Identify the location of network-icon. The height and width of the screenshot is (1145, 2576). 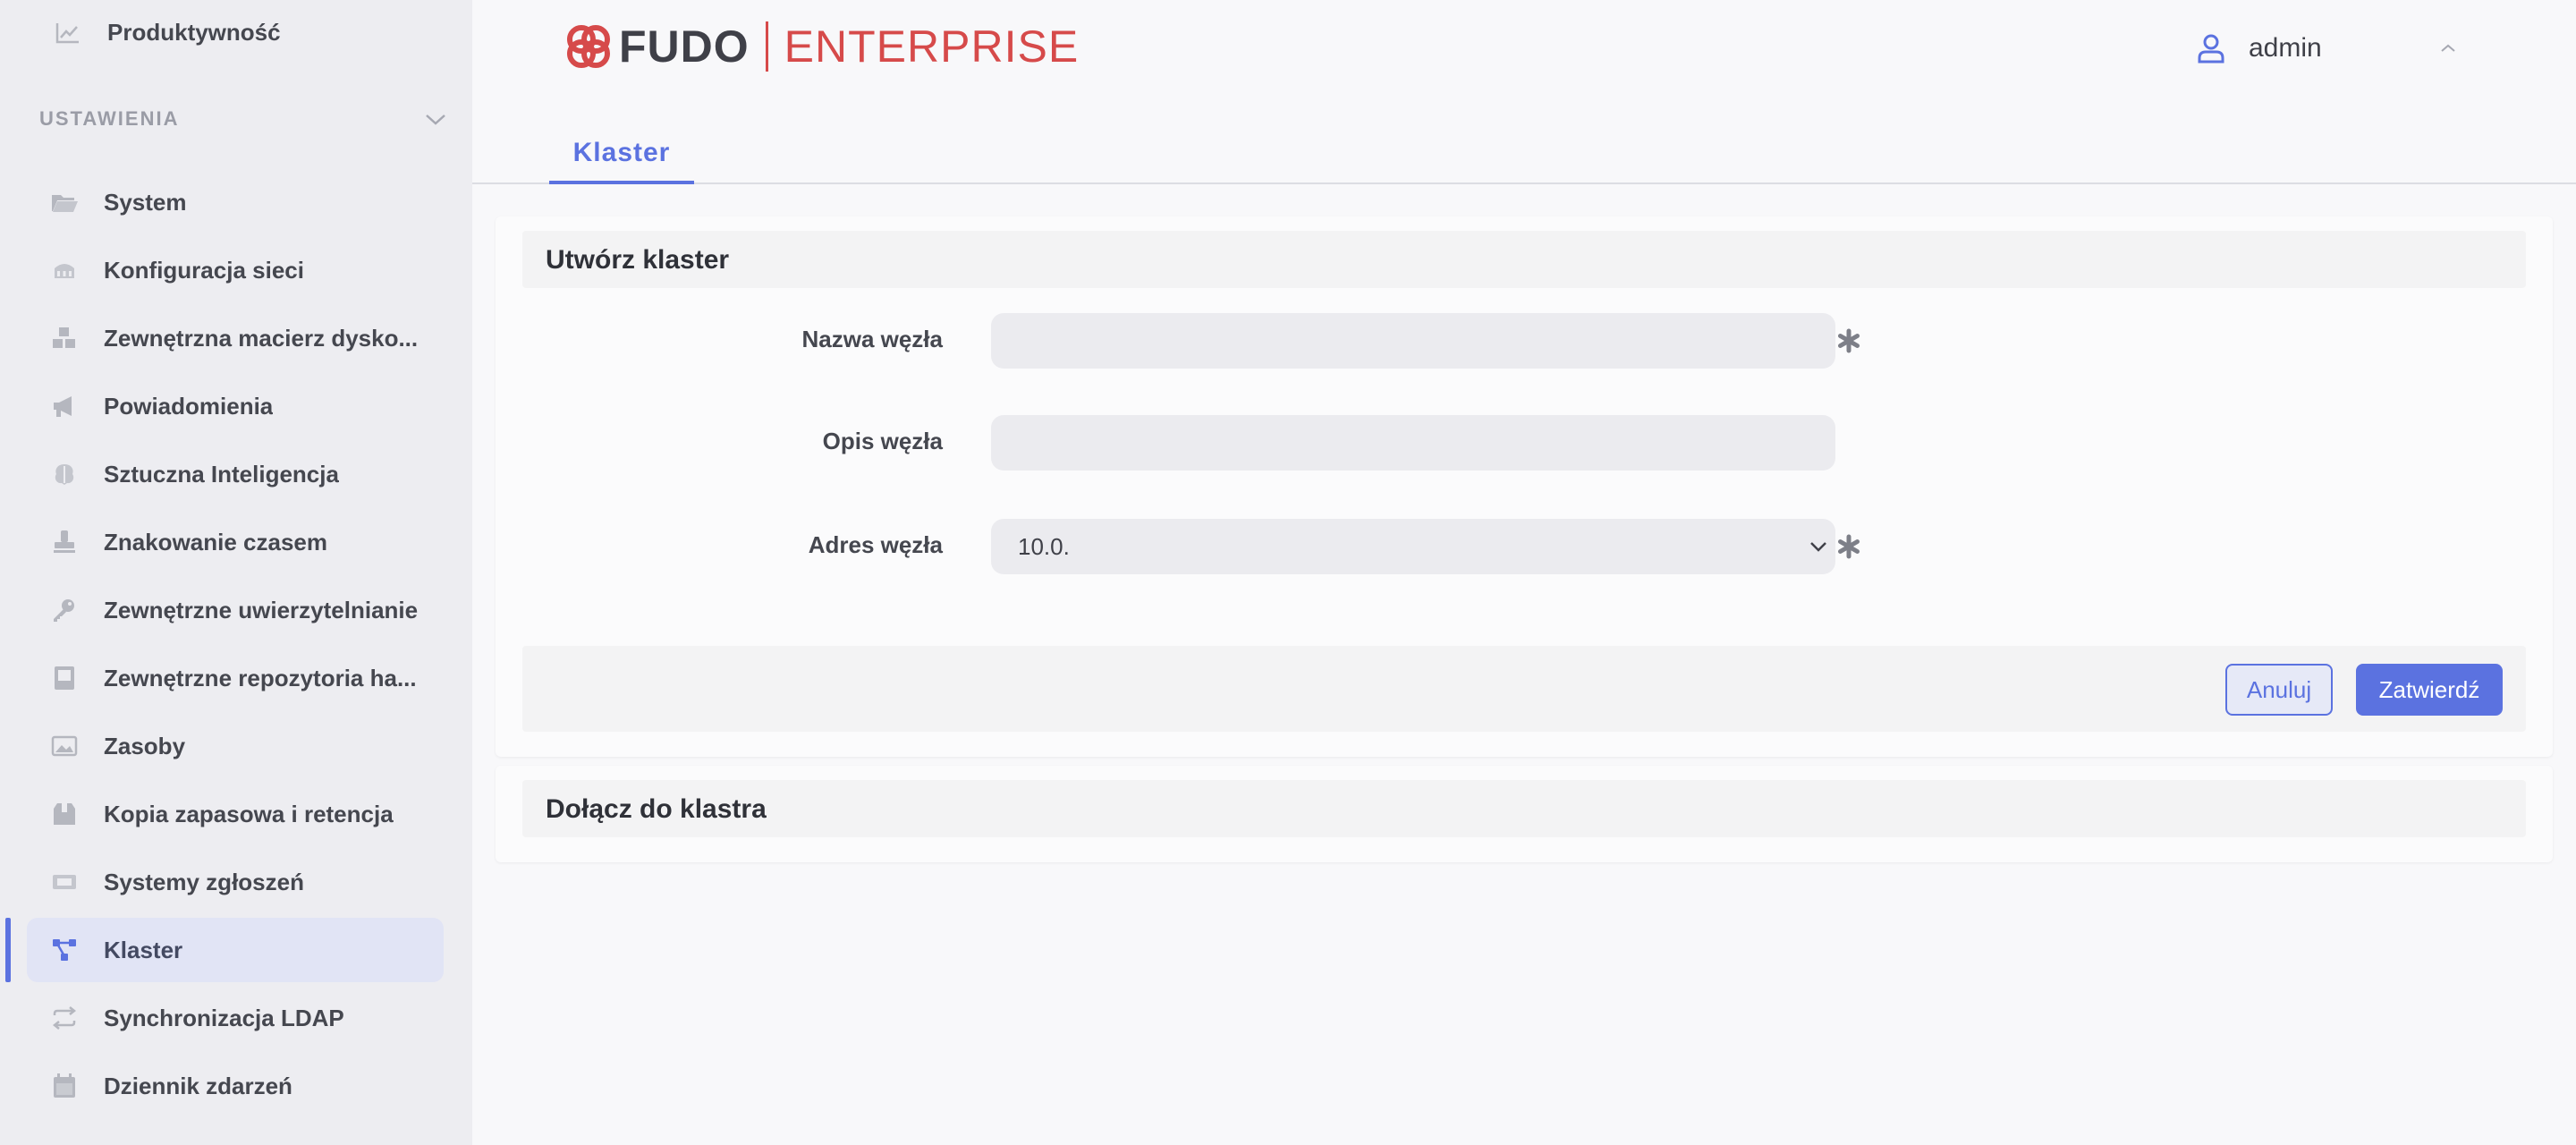
(64, 271).